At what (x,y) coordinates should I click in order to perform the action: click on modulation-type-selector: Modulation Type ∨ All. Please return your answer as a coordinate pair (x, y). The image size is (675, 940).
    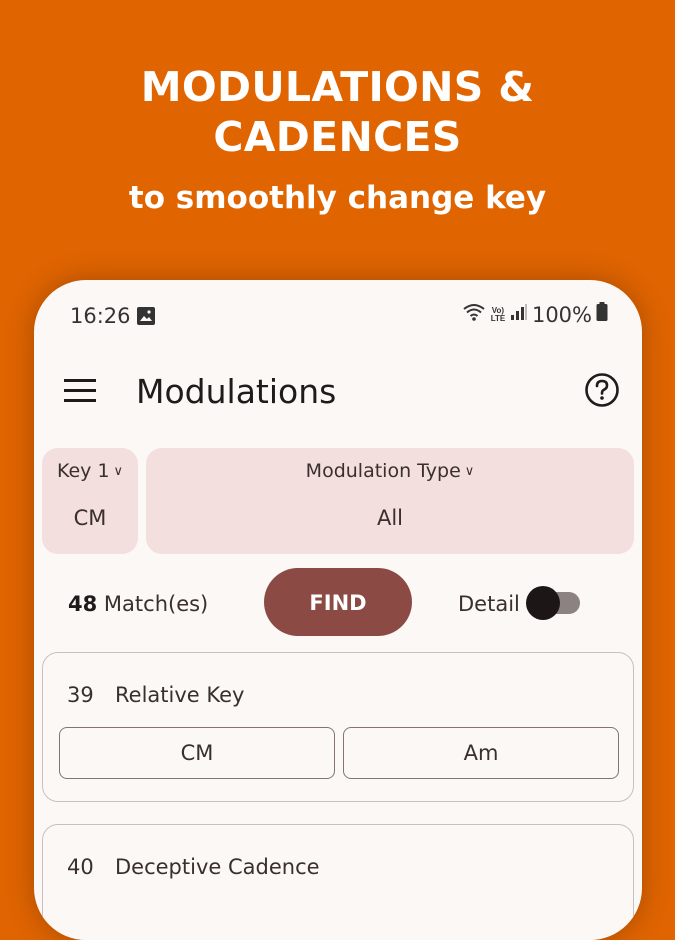
    Looking at the image, I should click on (390, 501).